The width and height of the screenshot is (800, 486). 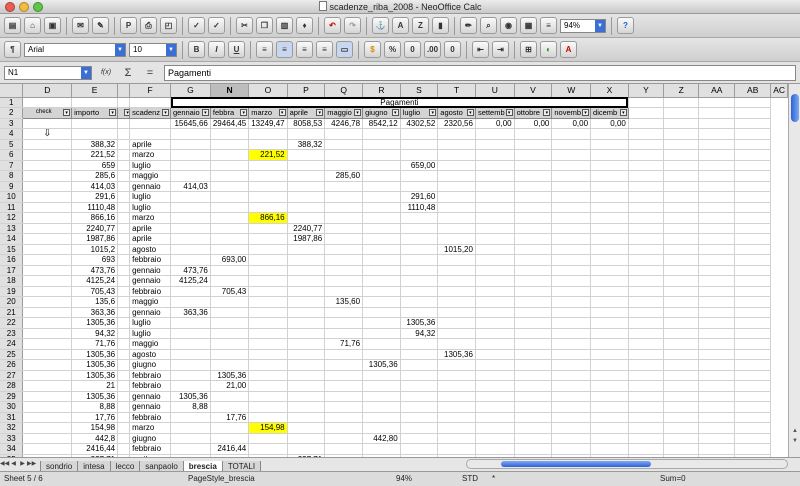 What do you see at coordinates (106, 73) in the screenshot?
I see `function-wizard-icon: f(x)` at bounding box center [106, 73].